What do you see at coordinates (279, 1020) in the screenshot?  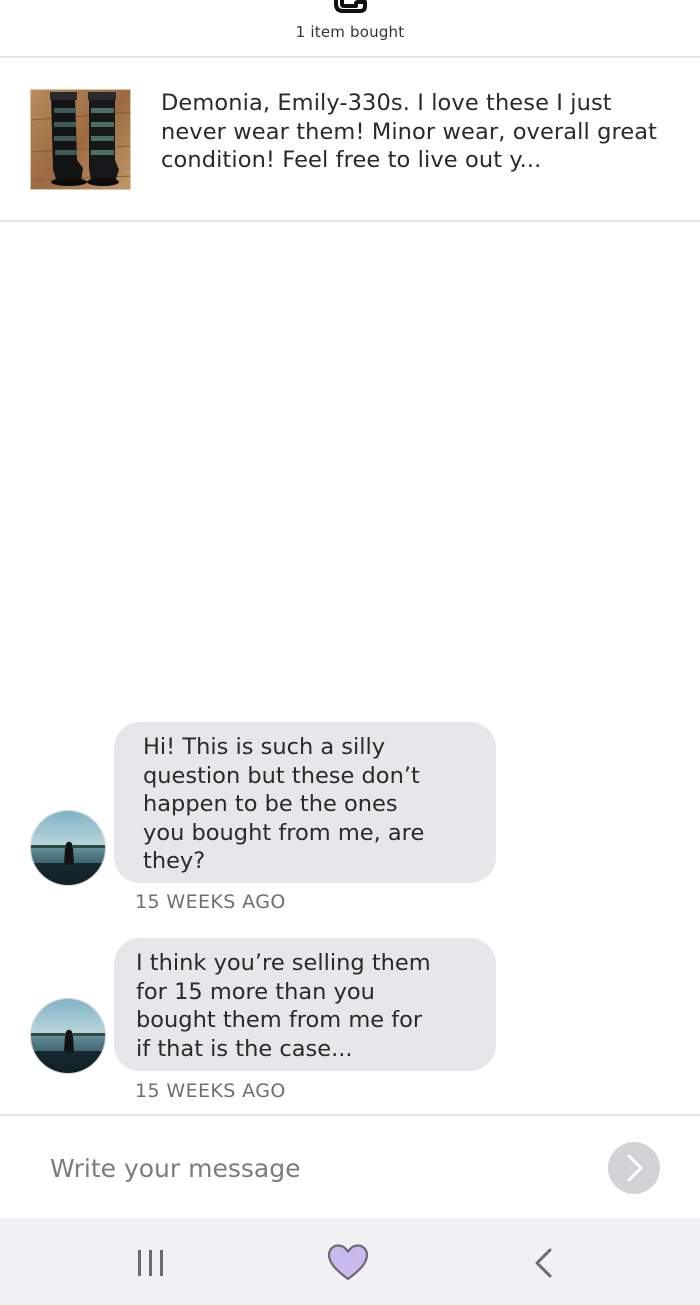 I see `message-line: bought them from me for` at bounding box center [279, 1020].